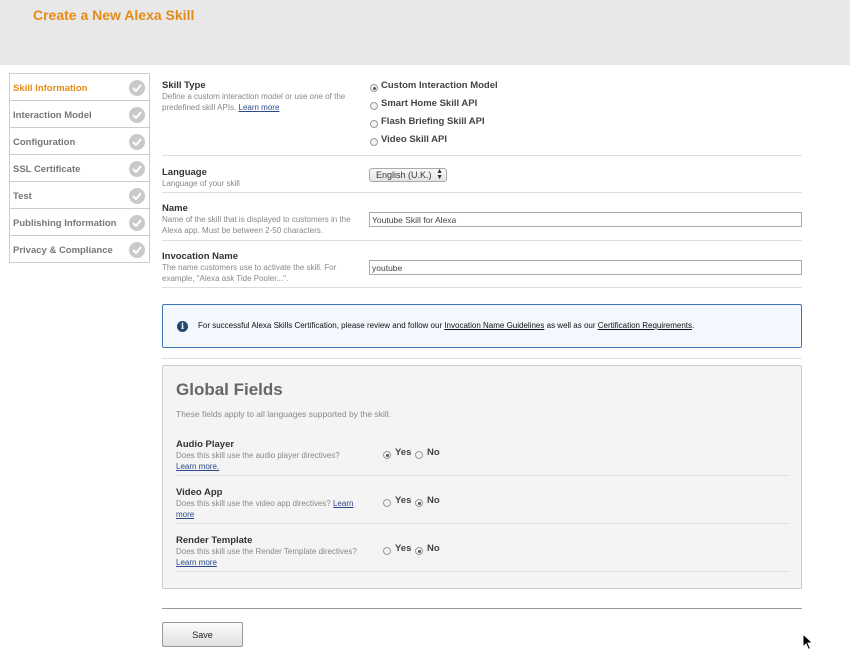  What do you see at coordinates (414, 139) in the screenshot?
I see `option-label-video-skill: Video Skill API` at bounding box center [414, 139].